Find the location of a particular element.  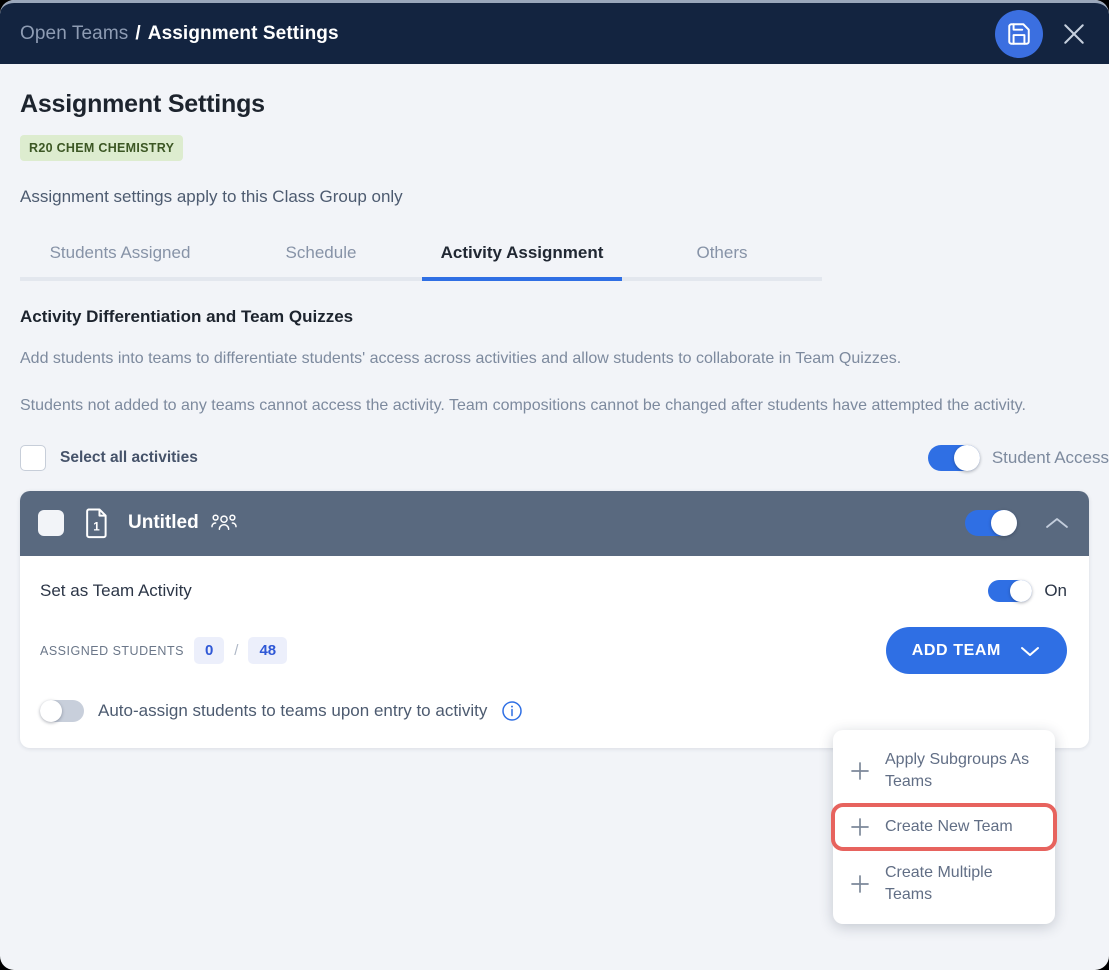

set-team-activity-control: On is located at coordinates (1027, 590).